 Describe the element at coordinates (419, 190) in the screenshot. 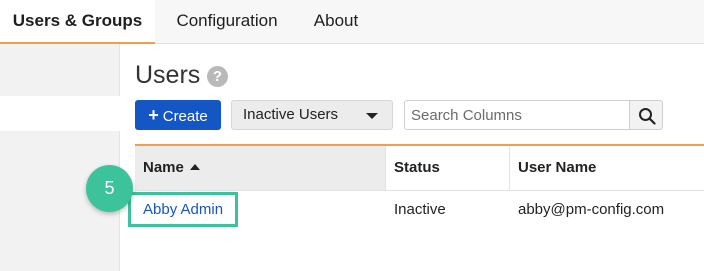

I see `header-divider` at that location.